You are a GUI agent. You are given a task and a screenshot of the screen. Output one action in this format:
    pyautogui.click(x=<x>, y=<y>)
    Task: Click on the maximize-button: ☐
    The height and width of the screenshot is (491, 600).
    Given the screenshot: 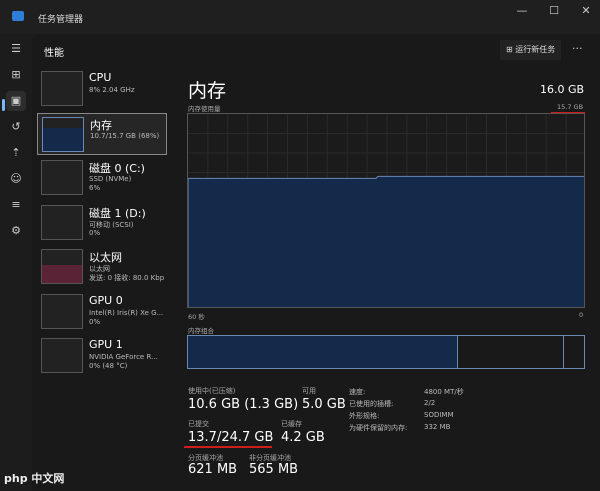 What is the action you would take?
    pyautogui.click(x=554, y=10)
    